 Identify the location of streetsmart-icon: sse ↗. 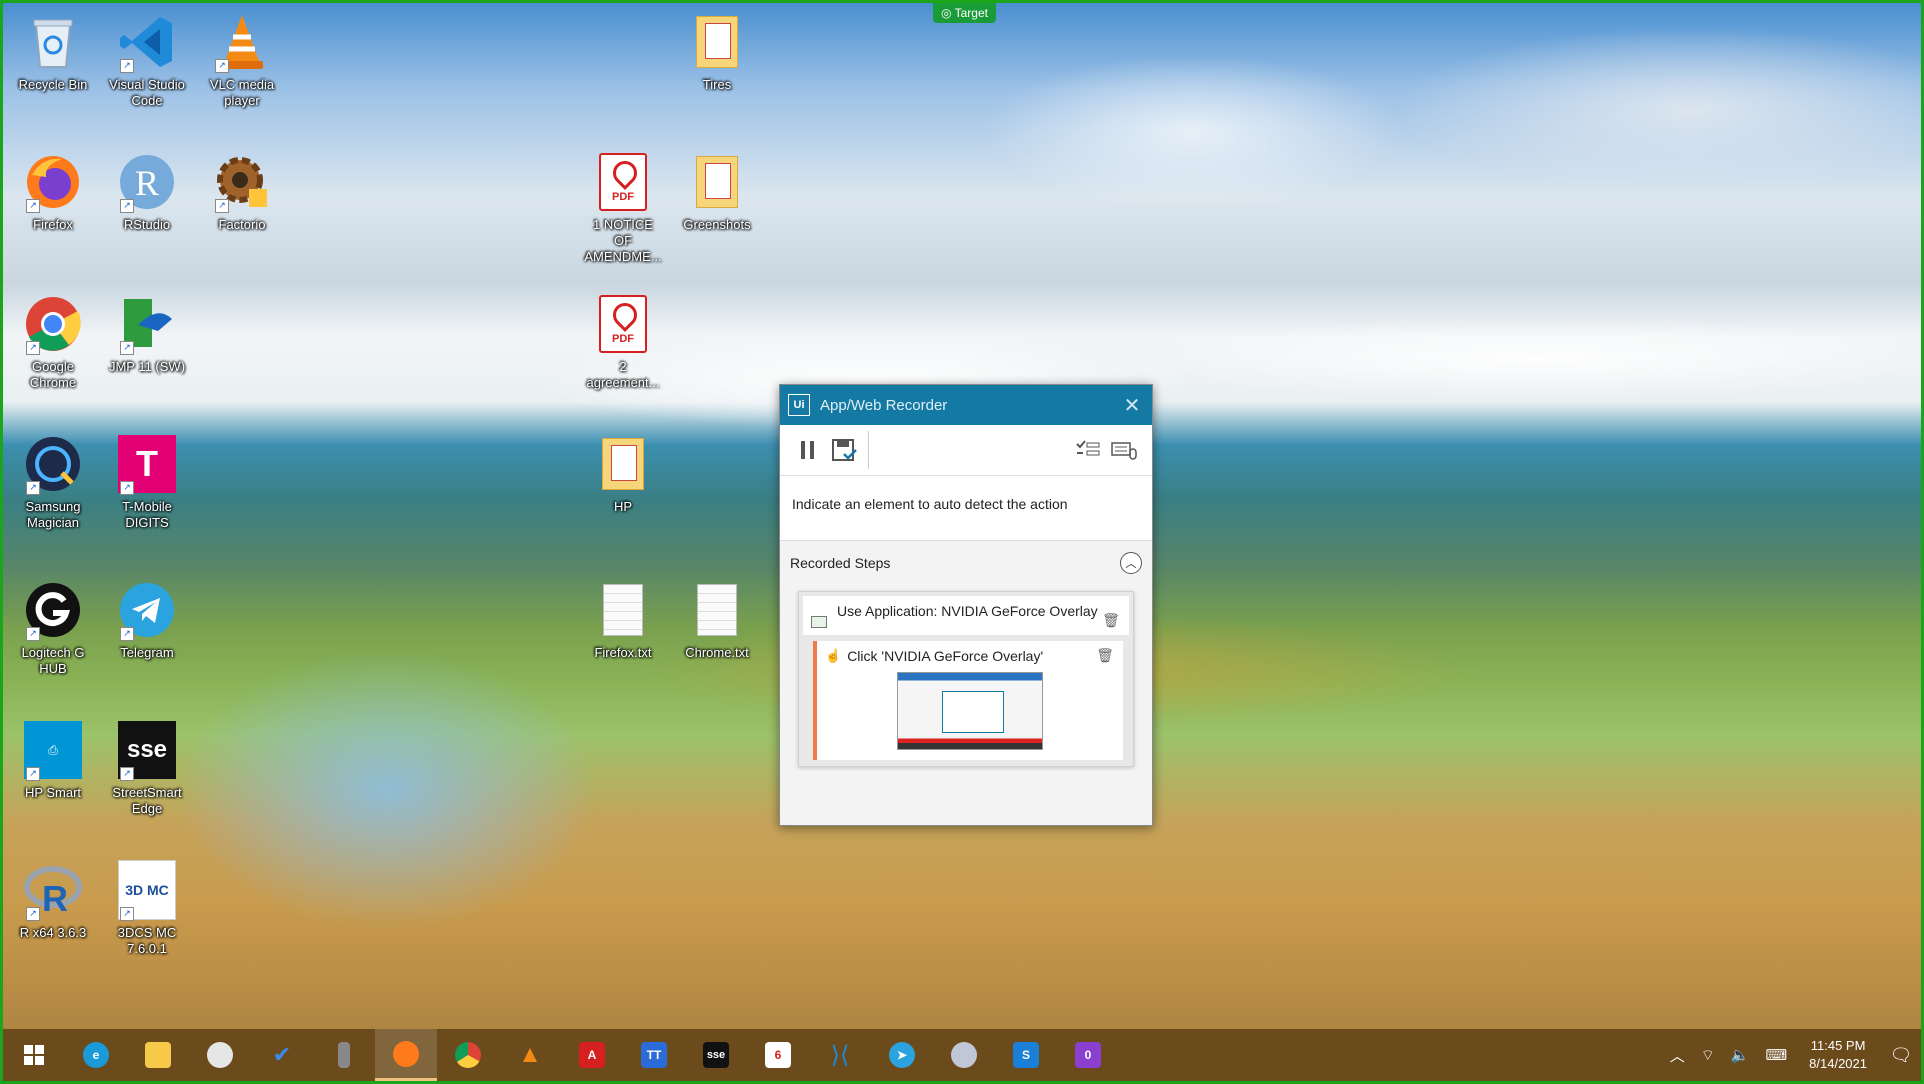
(147, 751).